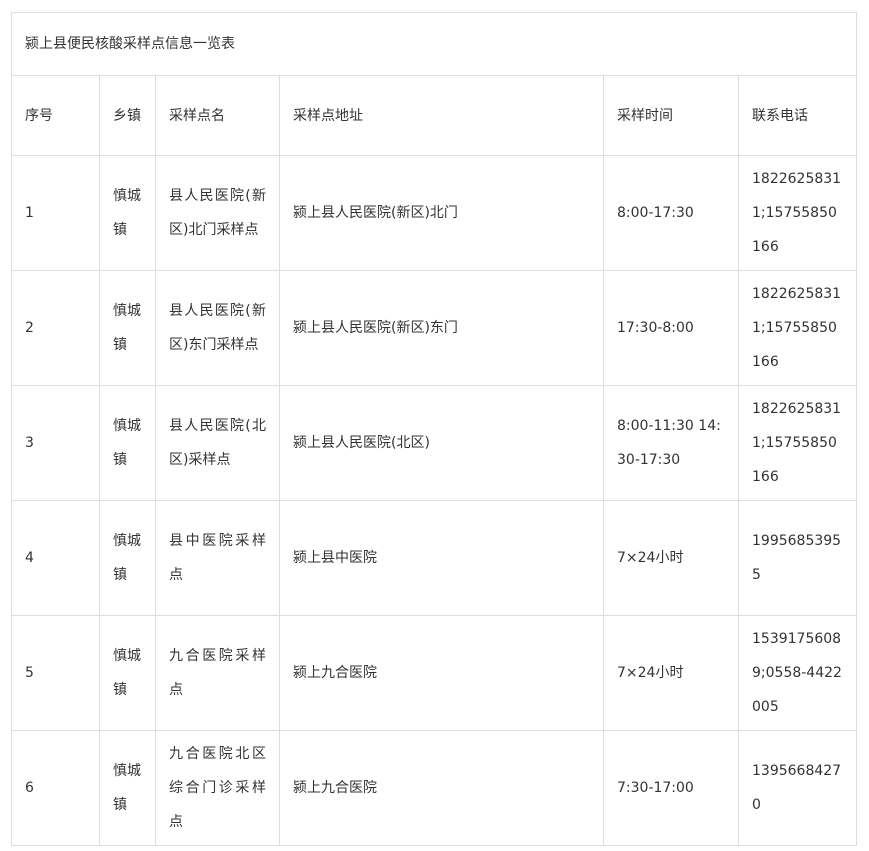  What do you see at coordinates (797, 788) in the screenshot?
I see `cell-phone: 13956684270` at bounding box center [797, 788].